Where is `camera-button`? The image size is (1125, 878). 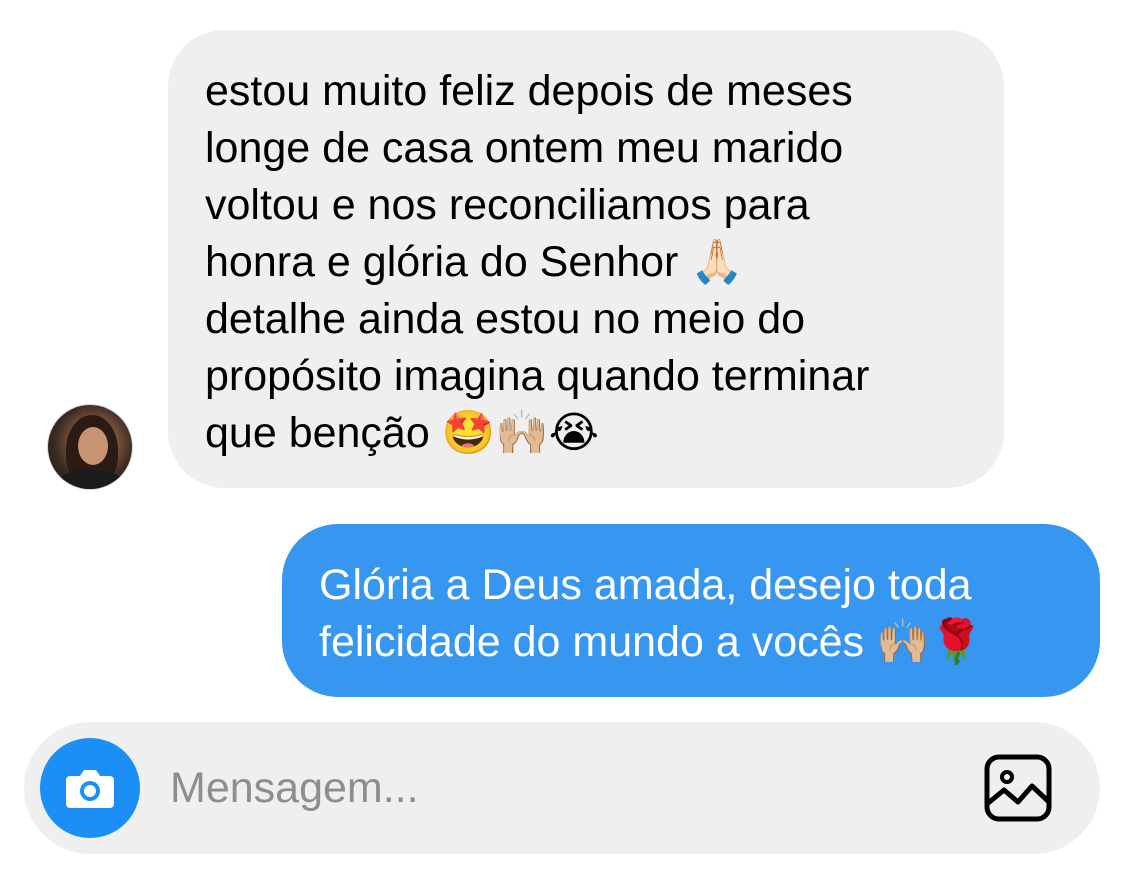 camera-button is located at coordinates (90, 788).